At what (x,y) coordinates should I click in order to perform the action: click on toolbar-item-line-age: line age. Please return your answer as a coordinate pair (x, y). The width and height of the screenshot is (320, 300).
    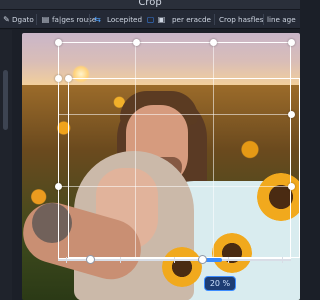
    Looking at the image, I should click on (281, 19).